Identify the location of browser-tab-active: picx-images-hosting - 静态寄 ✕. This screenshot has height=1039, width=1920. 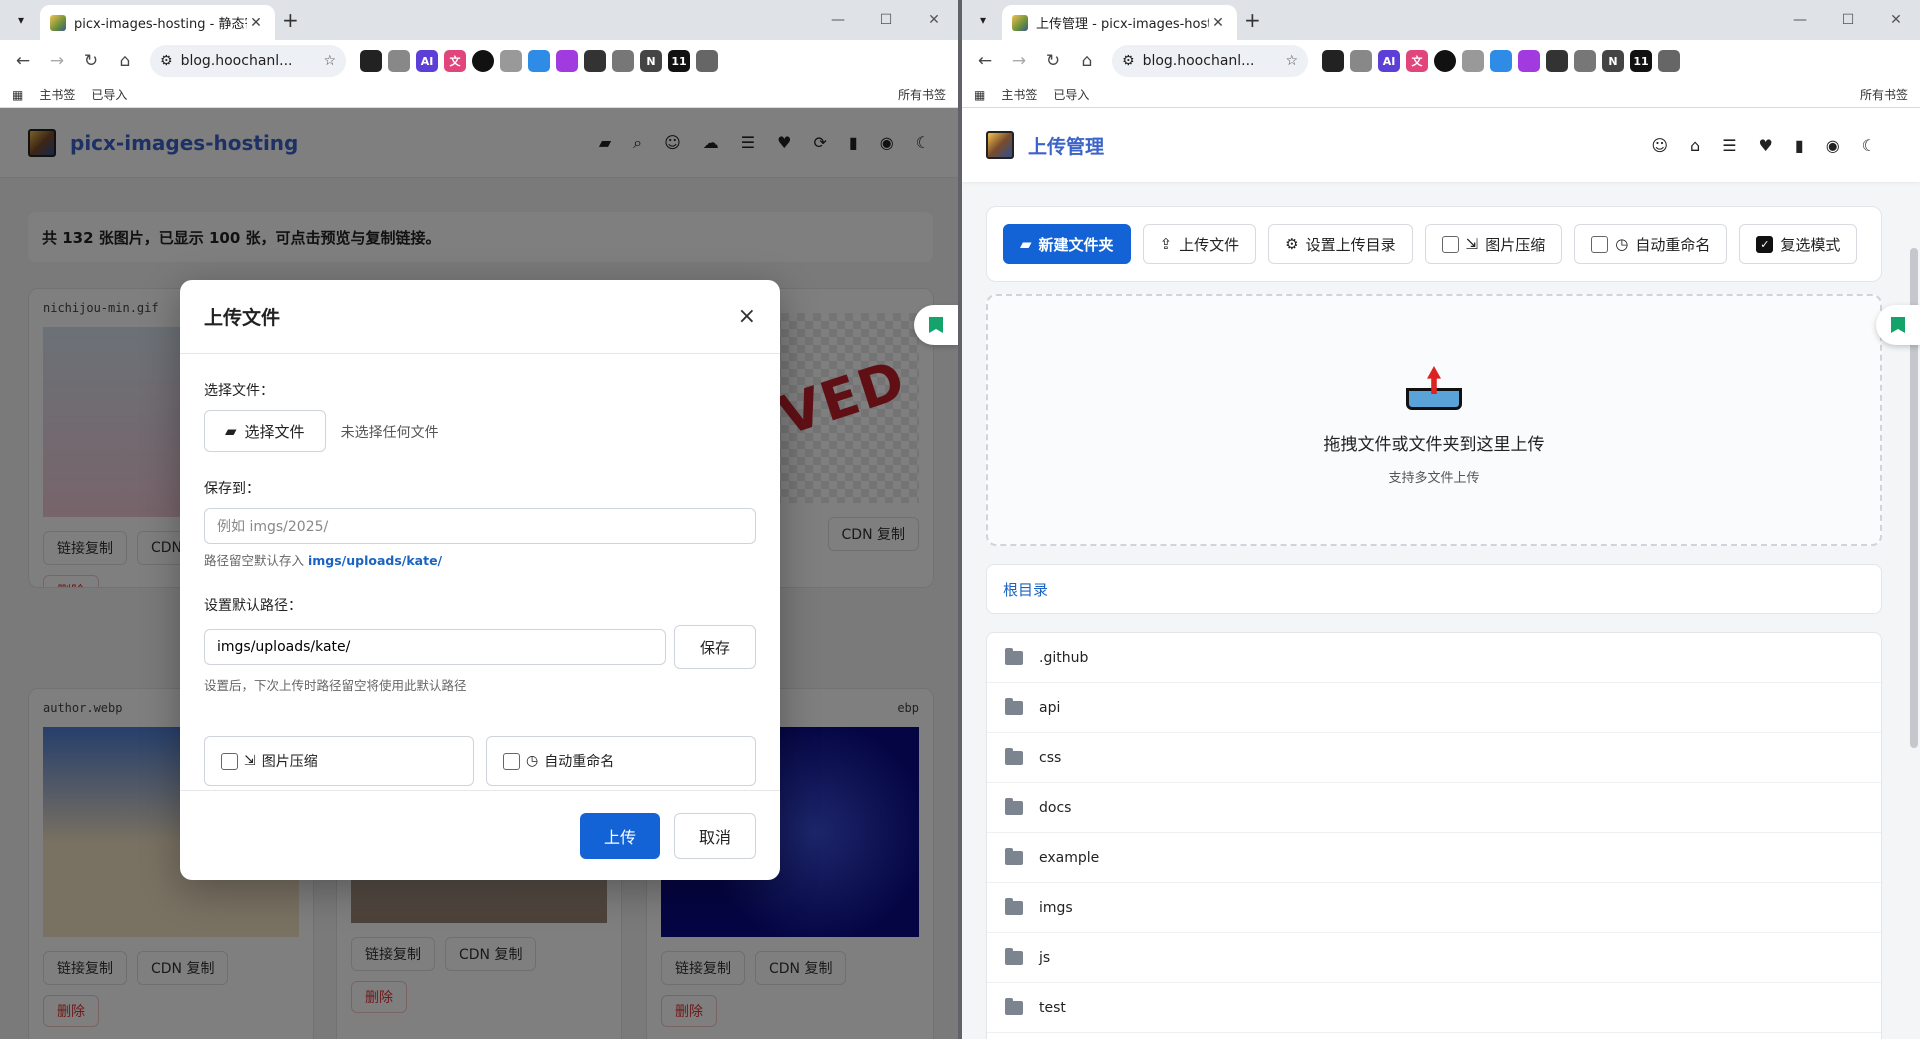
(157, 22).